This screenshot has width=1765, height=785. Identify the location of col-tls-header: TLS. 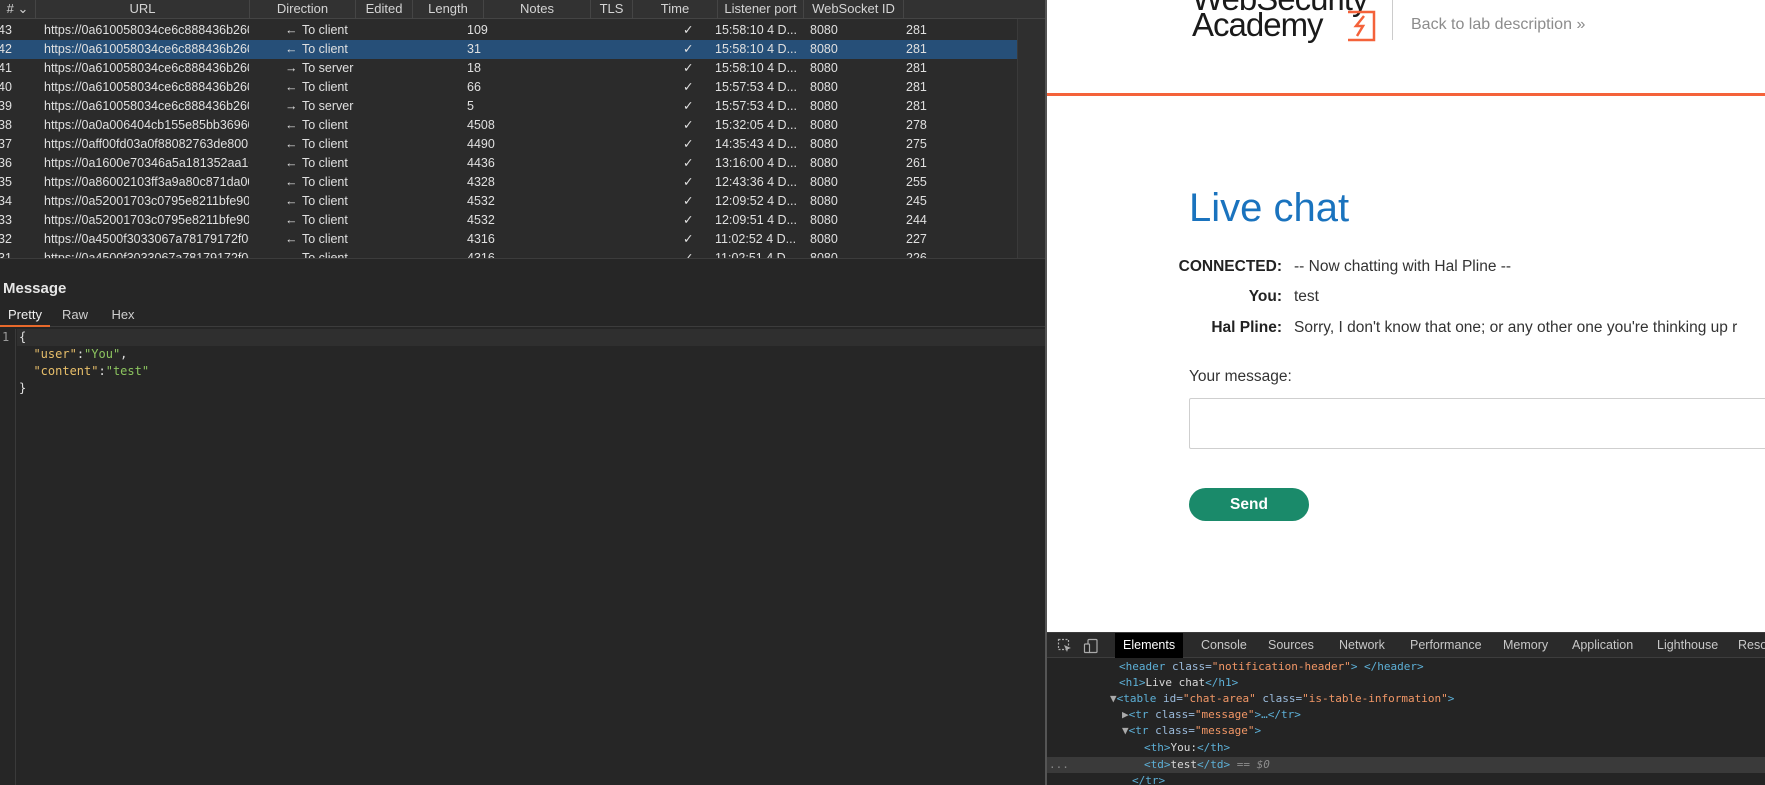
(612, 9).